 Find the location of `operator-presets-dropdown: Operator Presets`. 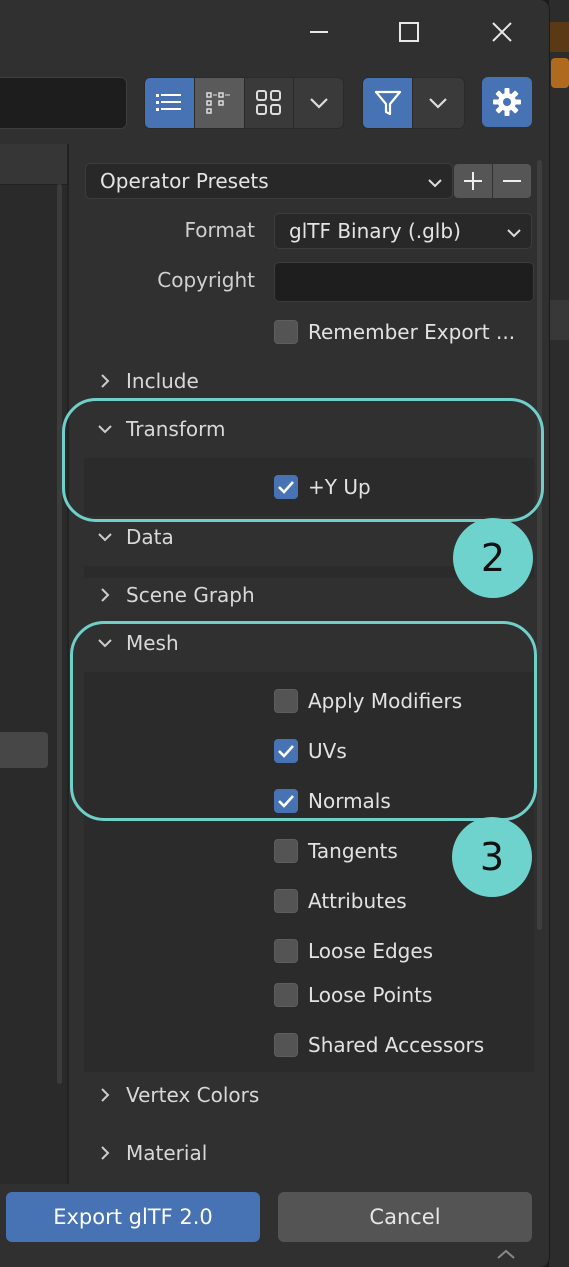

operator-presets-dropdown: Operator Presets is located at coordinates (269, 181).